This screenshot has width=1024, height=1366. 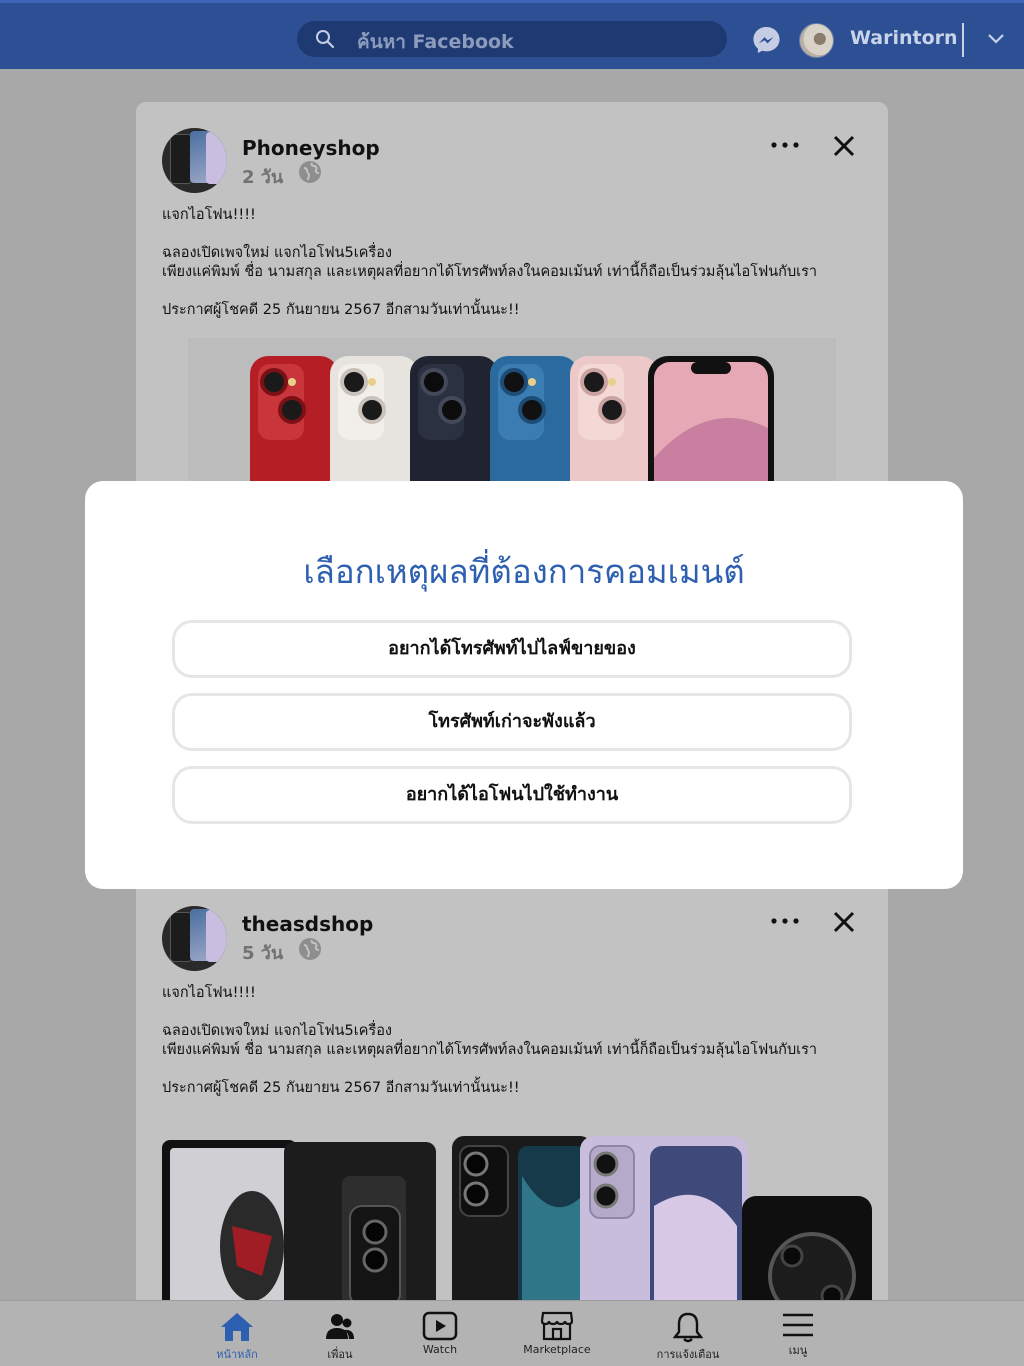 What do you see at coordinates (996, 39) in the screenshot?
I see `chevron-down-icon` at bounding box center [996, 39].